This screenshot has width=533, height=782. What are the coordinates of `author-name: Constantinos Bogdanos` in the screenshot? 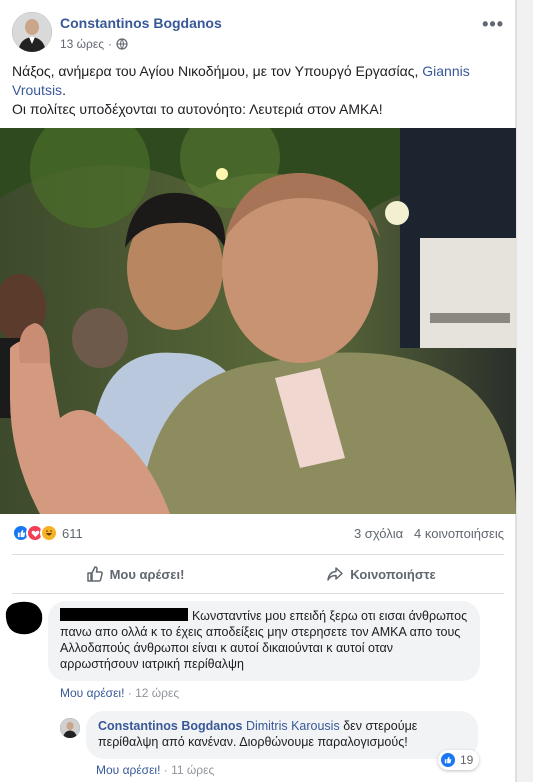 It's located at (141, 23).